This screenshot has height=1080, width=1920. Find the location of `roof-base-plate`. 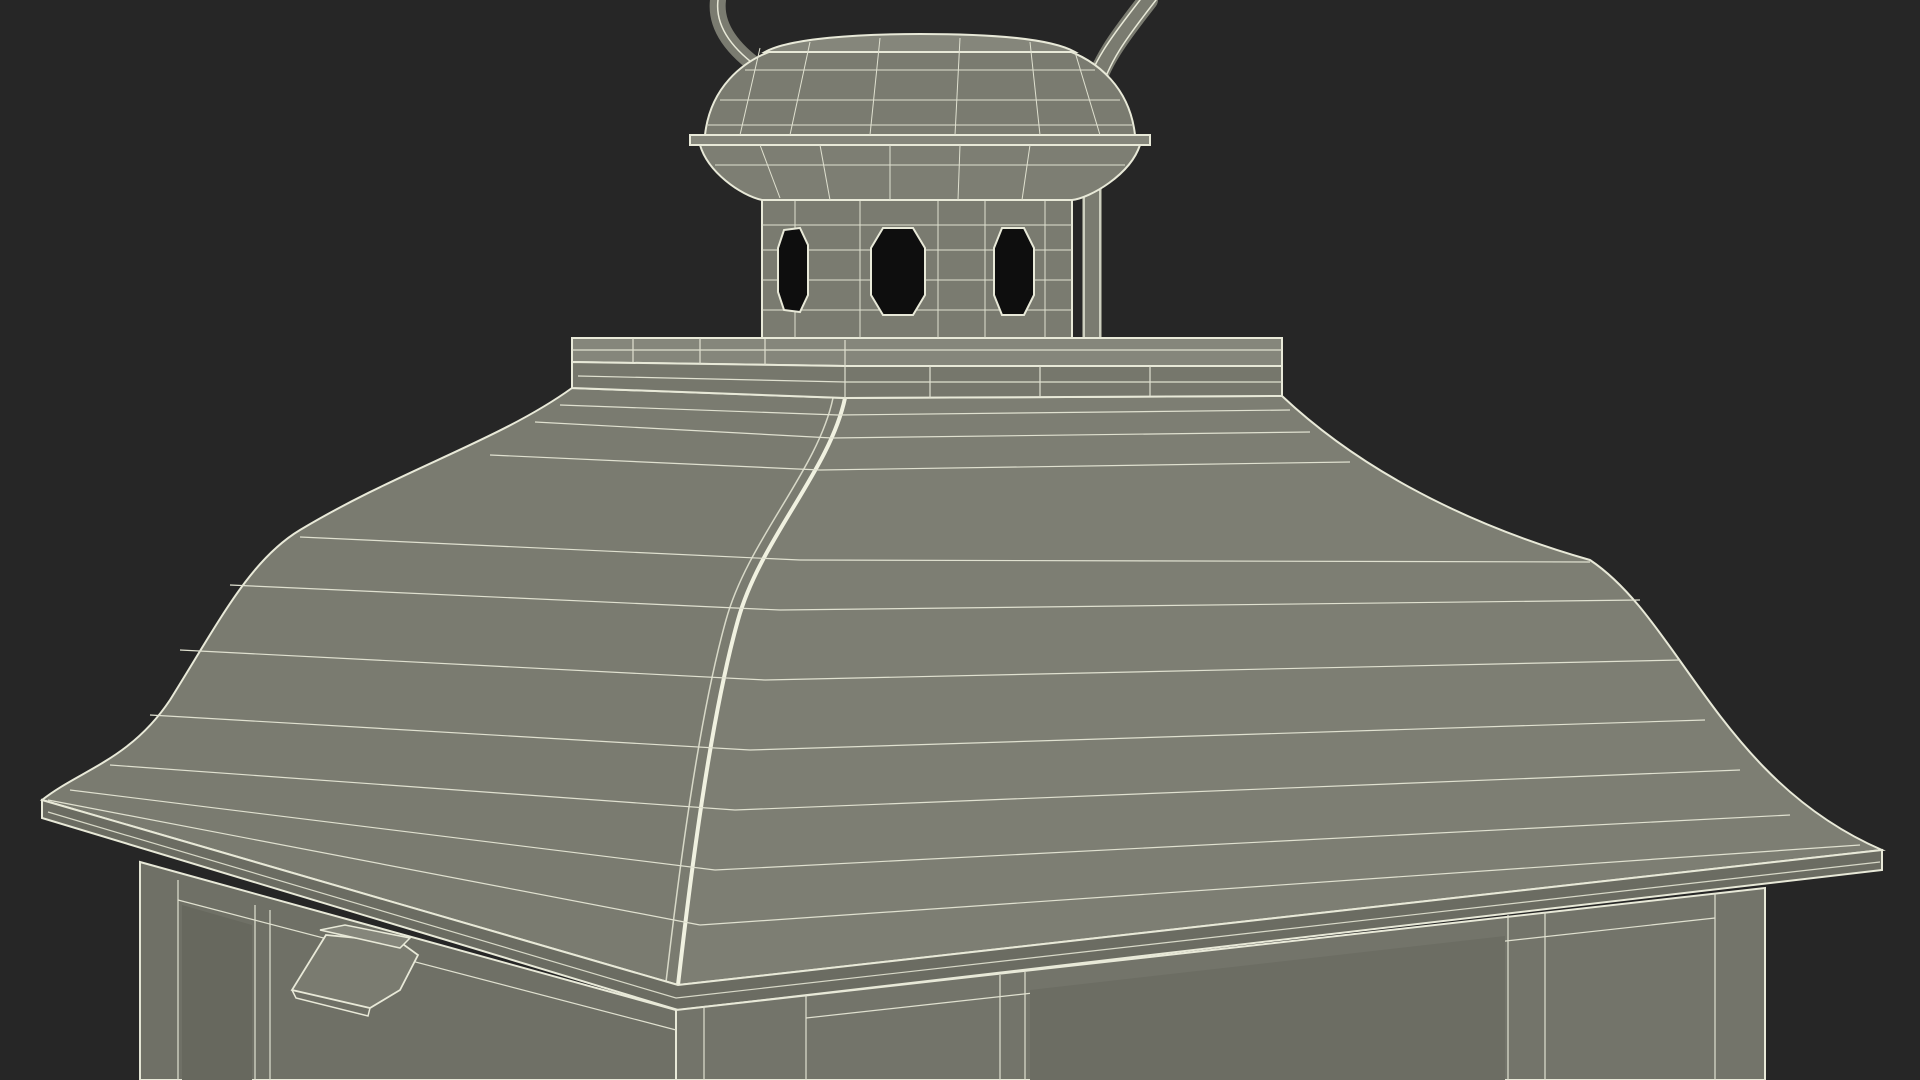

roof-base-plate is located at coordinates (927, 368).